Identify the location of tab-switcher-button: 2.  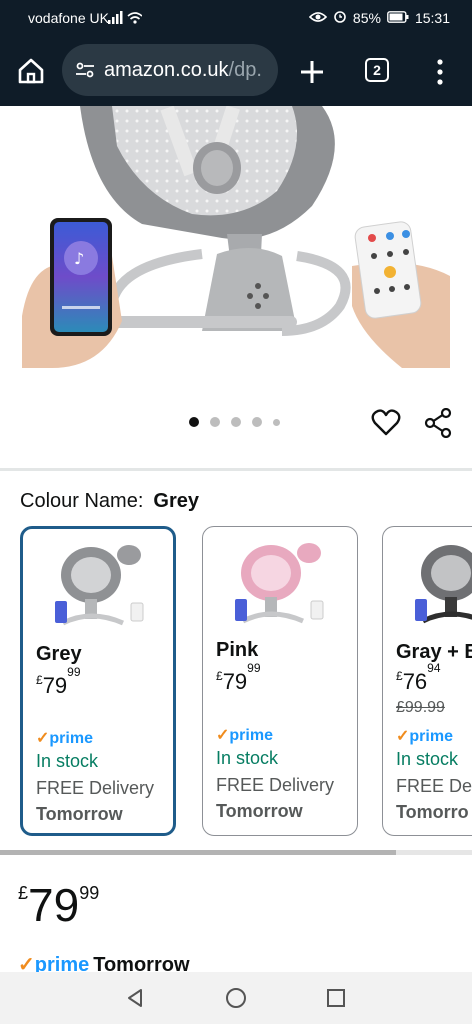
(377, 70).